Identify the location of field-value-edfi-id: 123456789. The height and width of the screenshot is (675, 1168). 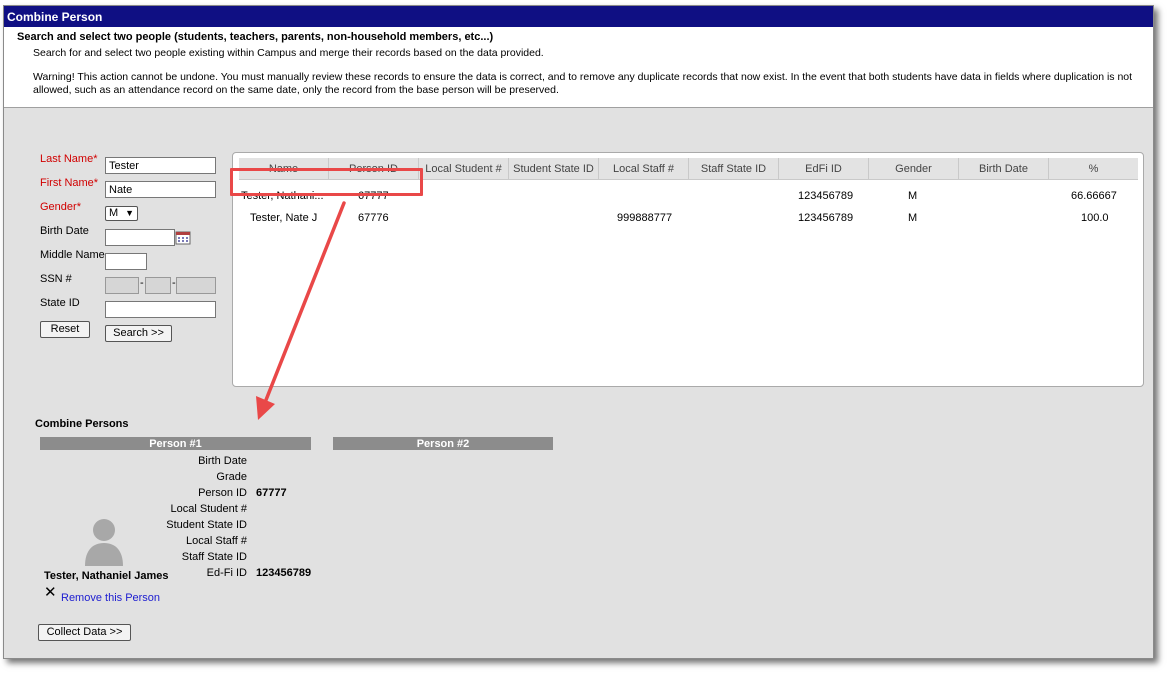
(284, 573).